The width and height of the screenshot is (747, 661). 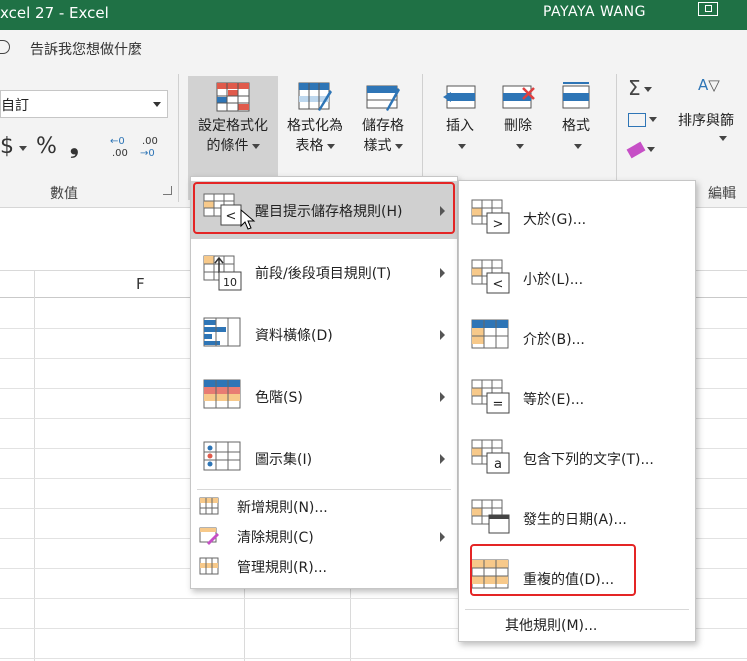 What do you see at coordinates (708, 9) in the screenshot?
I see `ribbon-display-options-icon` at bounding box center [708, 9].